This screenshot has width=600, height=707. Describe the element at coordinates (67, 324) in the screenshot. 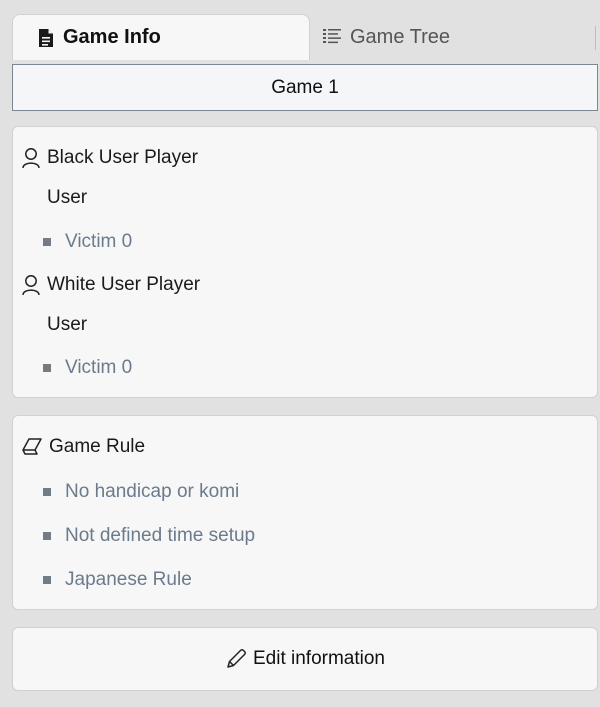

I see `white-player-type: User` at that location.